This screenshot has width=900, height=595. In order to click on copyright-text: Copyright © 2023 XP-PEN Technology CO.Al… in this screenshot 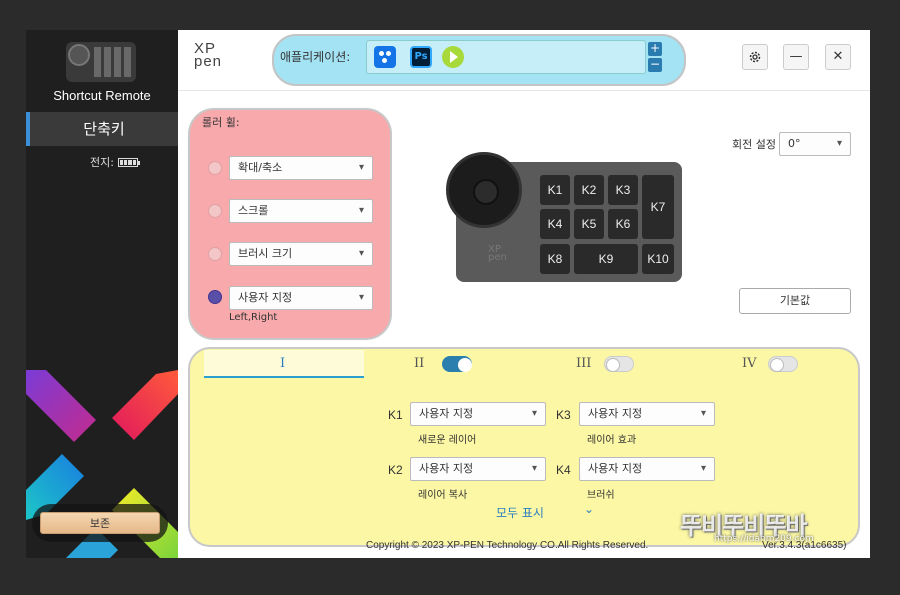, I will do `click(507, 545)`.